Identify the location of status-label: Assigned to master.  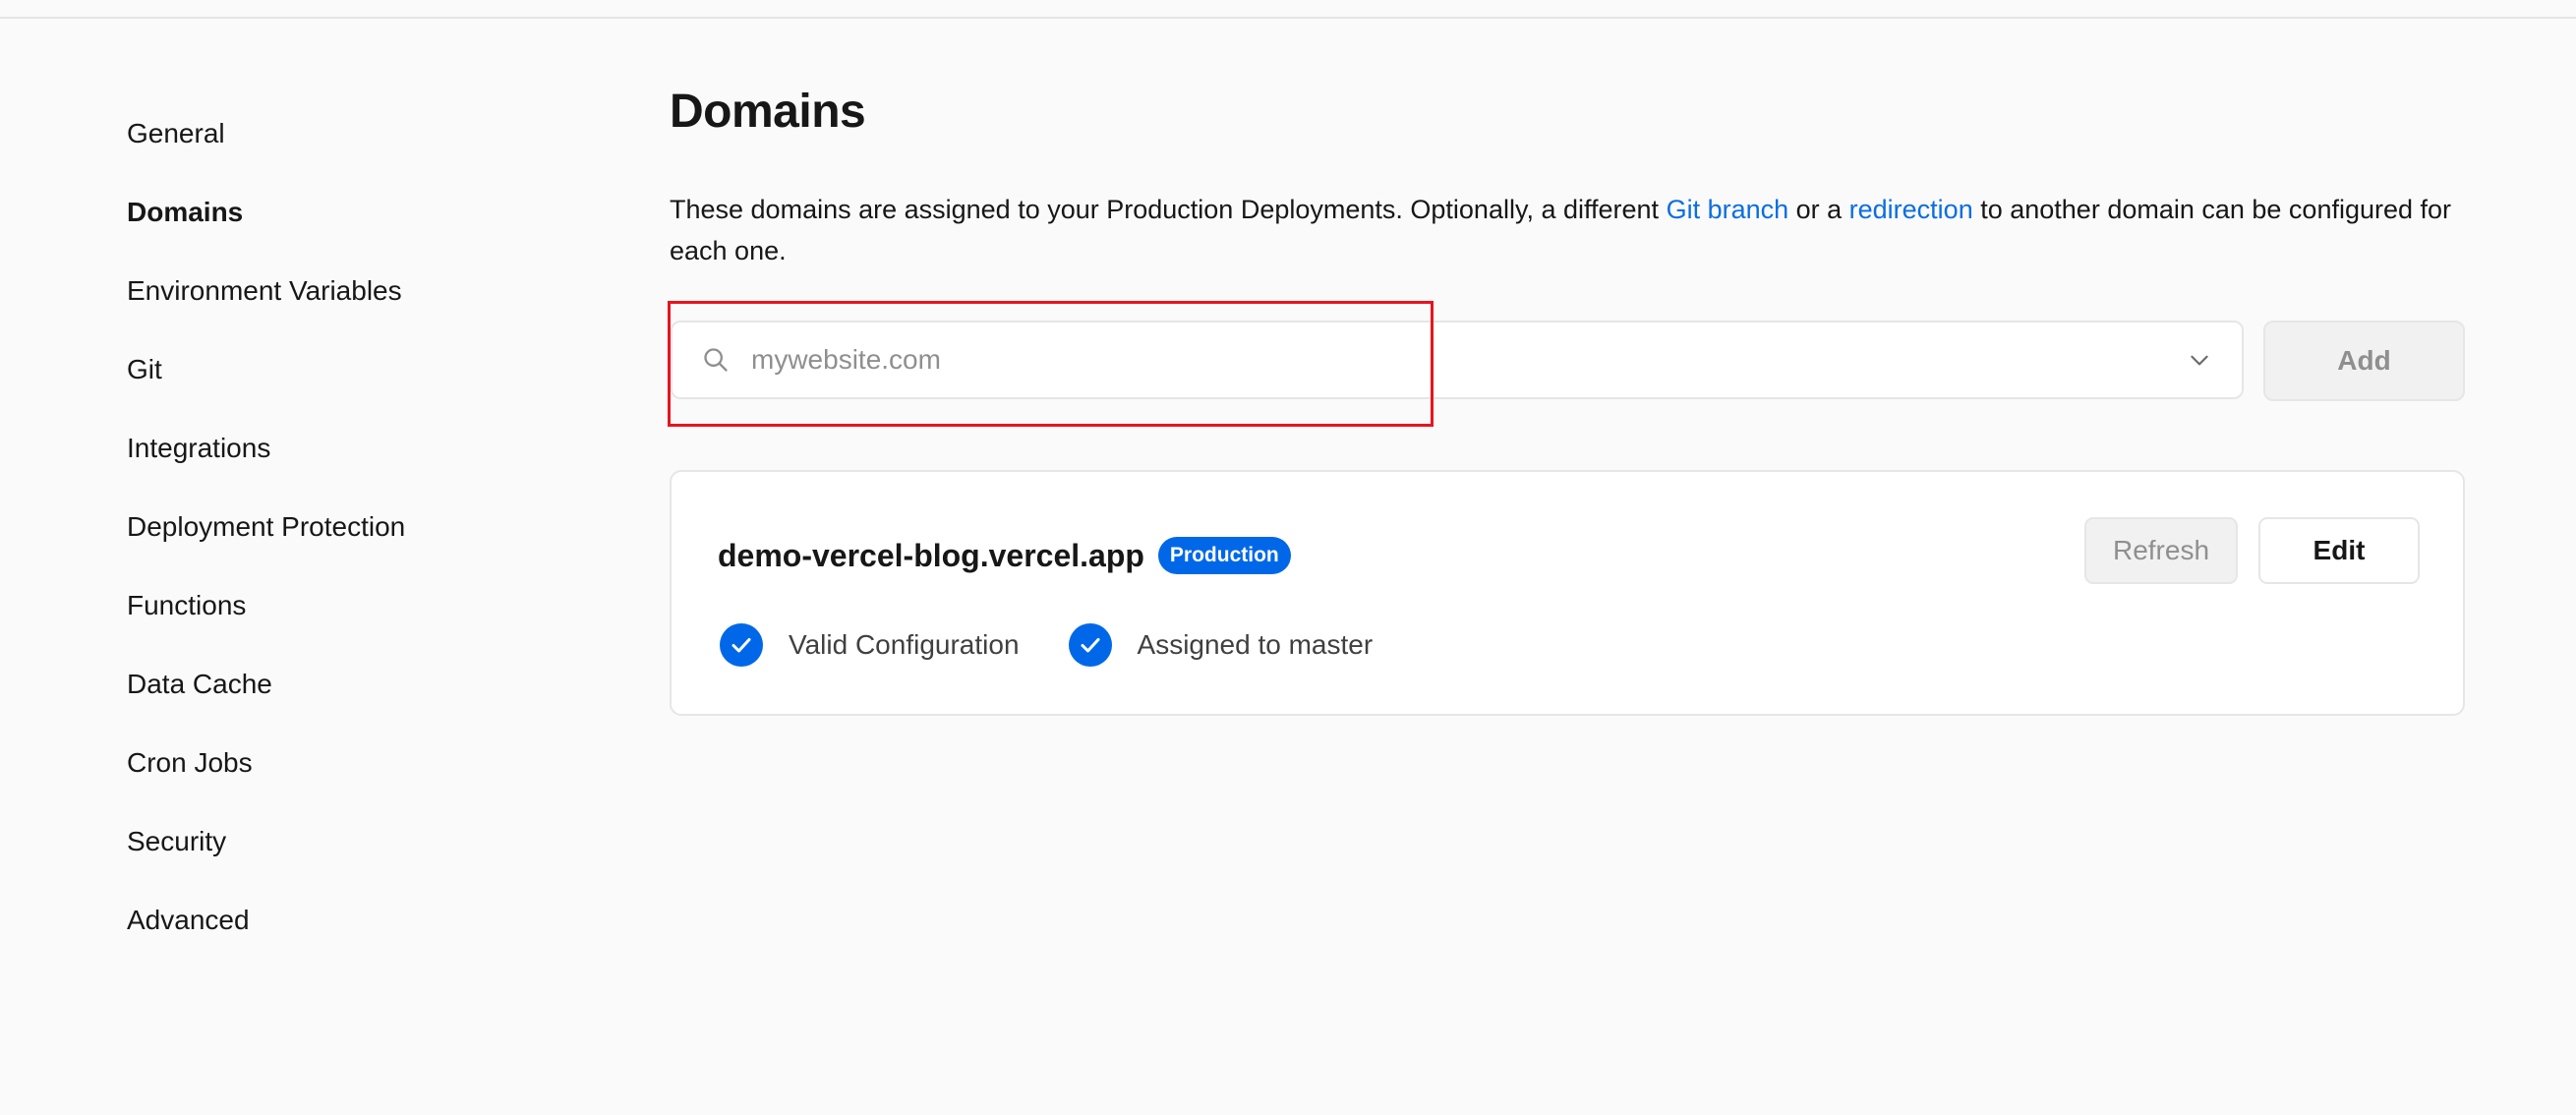
(1255, 644).